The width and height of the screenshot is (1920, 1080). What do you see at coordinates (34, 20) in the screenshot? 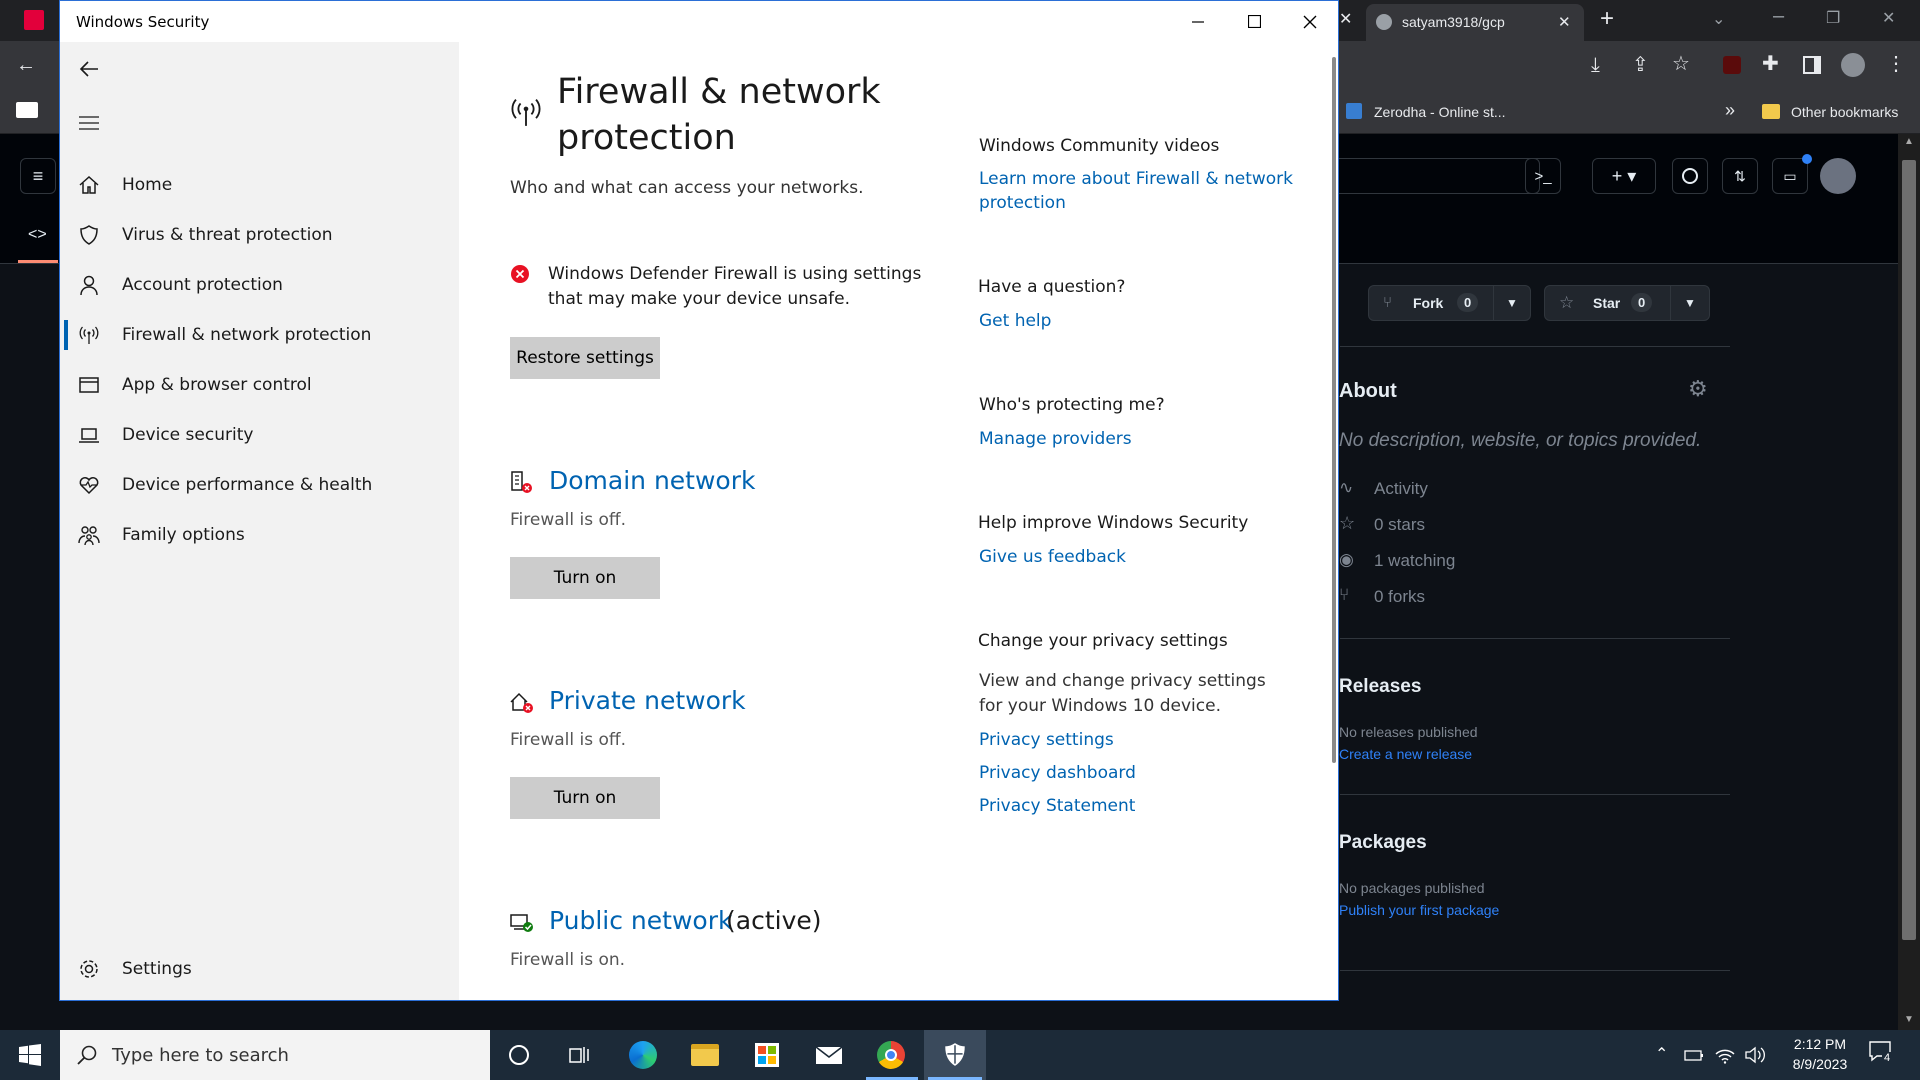
I see `browser-app-icon` at bounding box center [34, 20].